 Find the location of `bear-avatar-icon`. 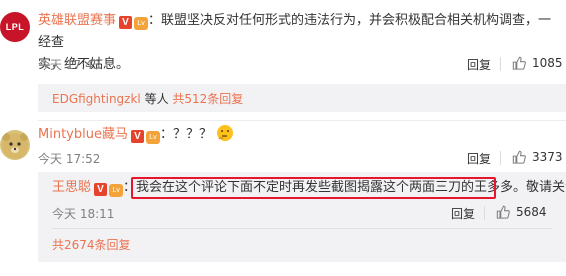

bear-avatar-icon is located at coordinates (15, 146).